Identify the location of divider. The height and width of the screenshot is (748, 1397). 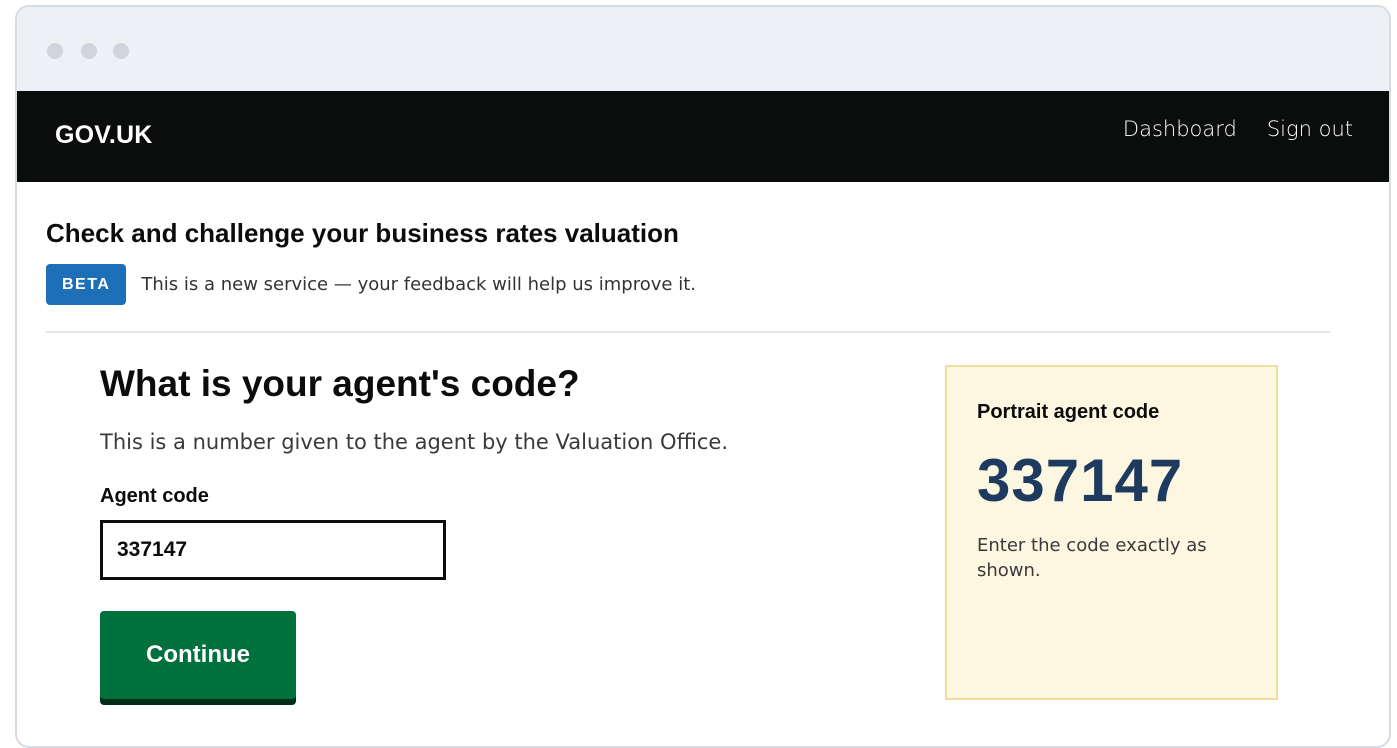
(688, 332).